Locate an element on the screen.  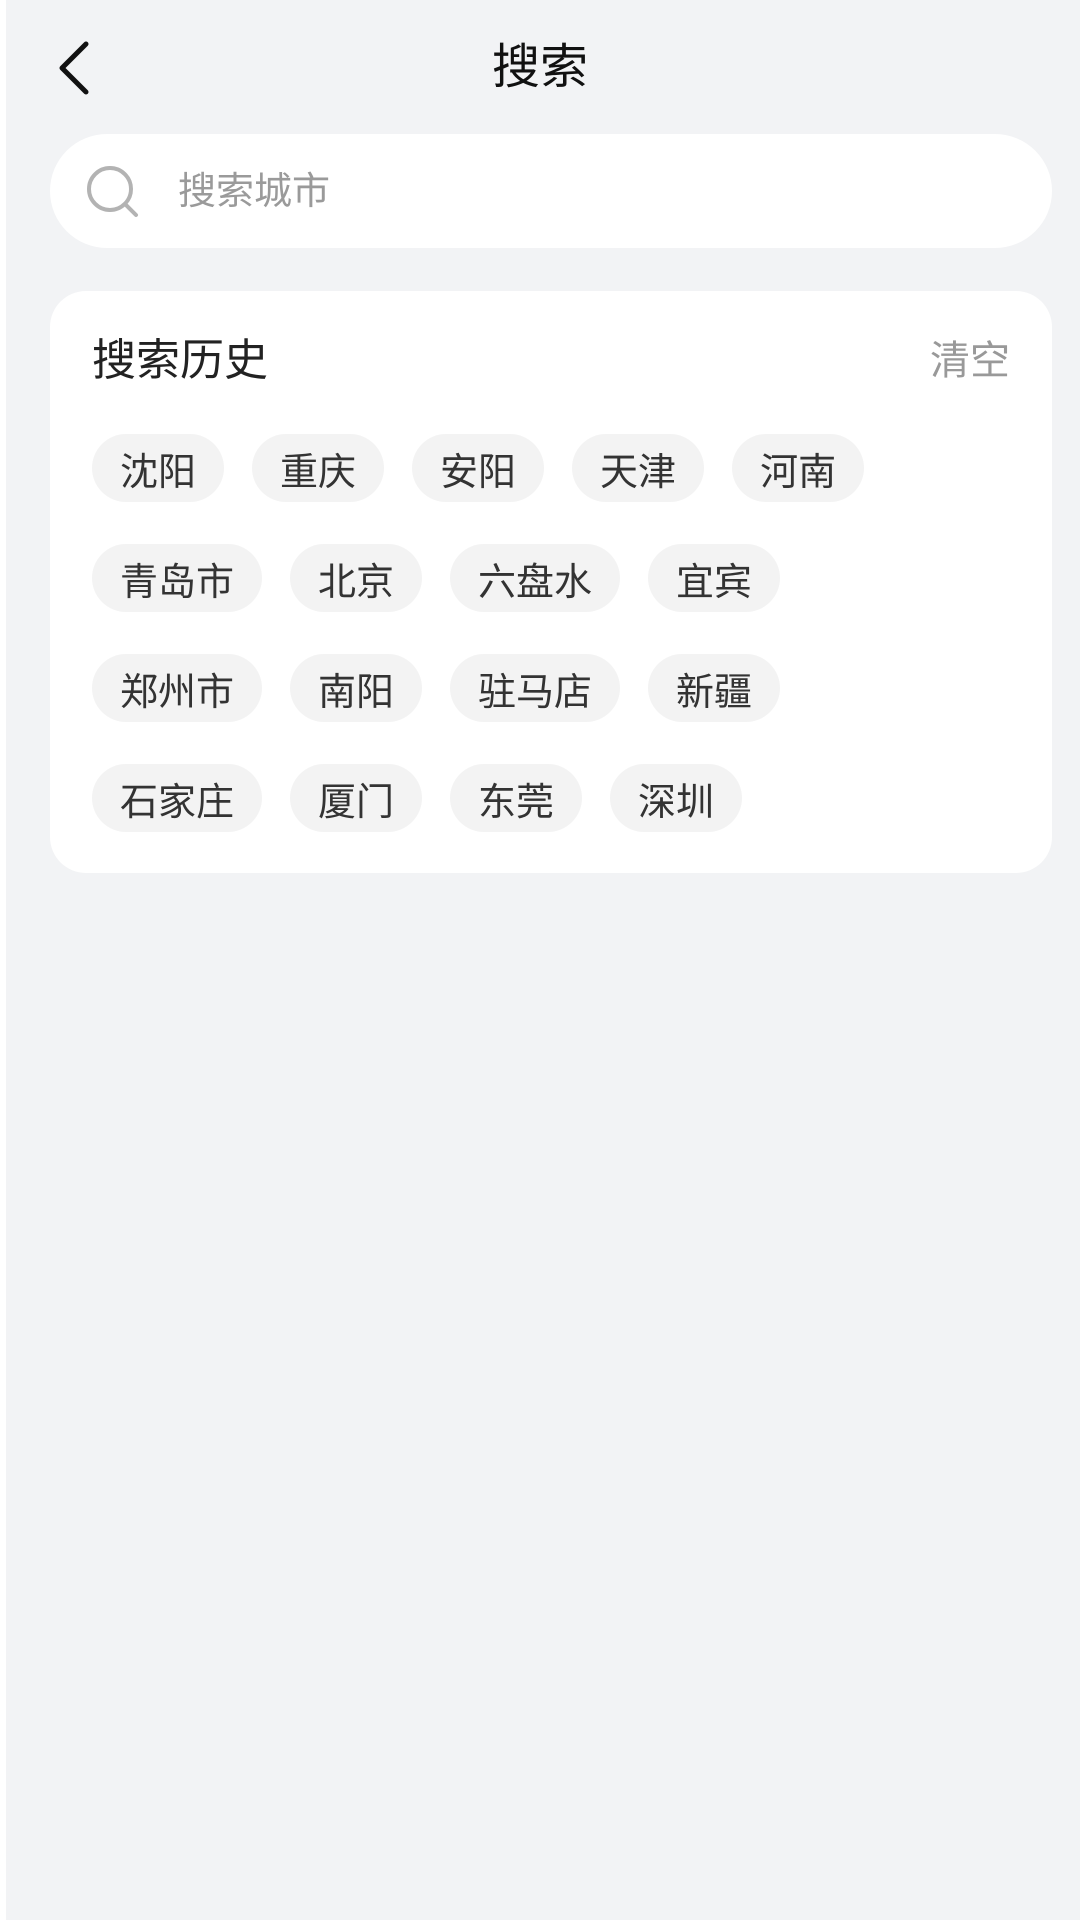
history-tag: 河南 is located at coordinates (798, 468).